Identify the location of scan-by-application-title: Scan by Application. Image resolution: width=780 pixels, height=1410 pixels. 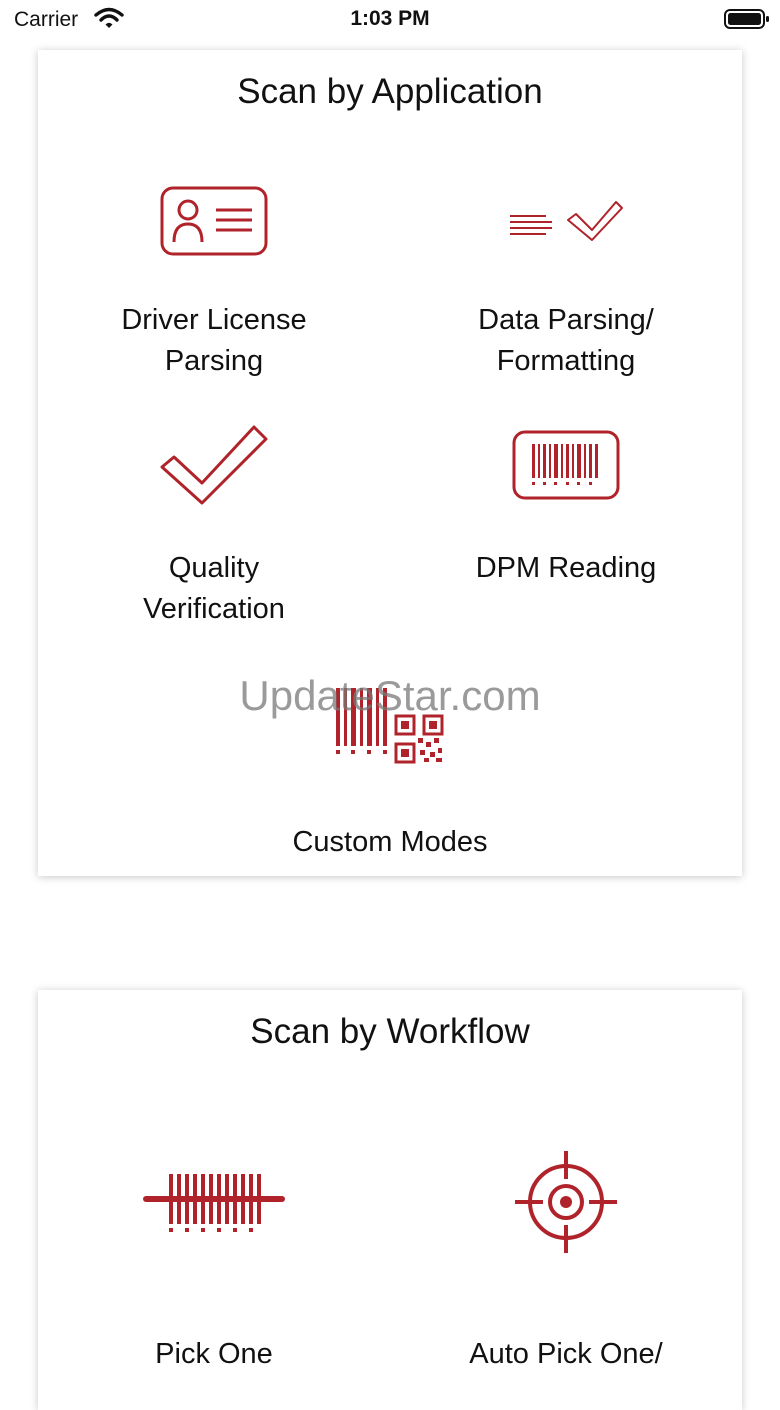
(390, 91).